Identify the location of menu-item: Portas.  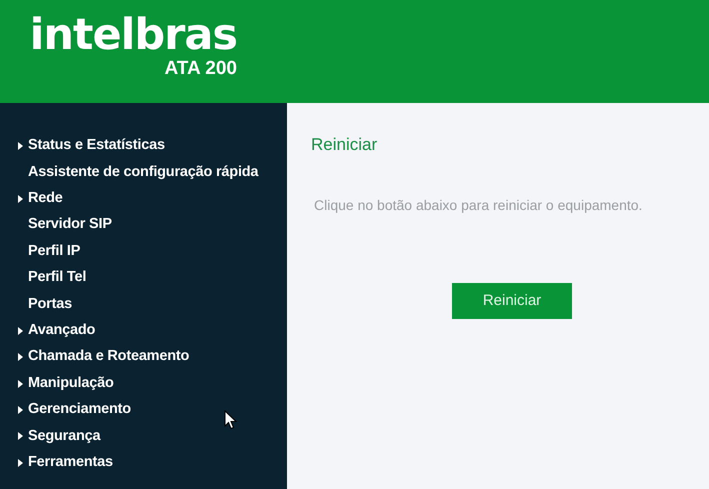
(50, 305).